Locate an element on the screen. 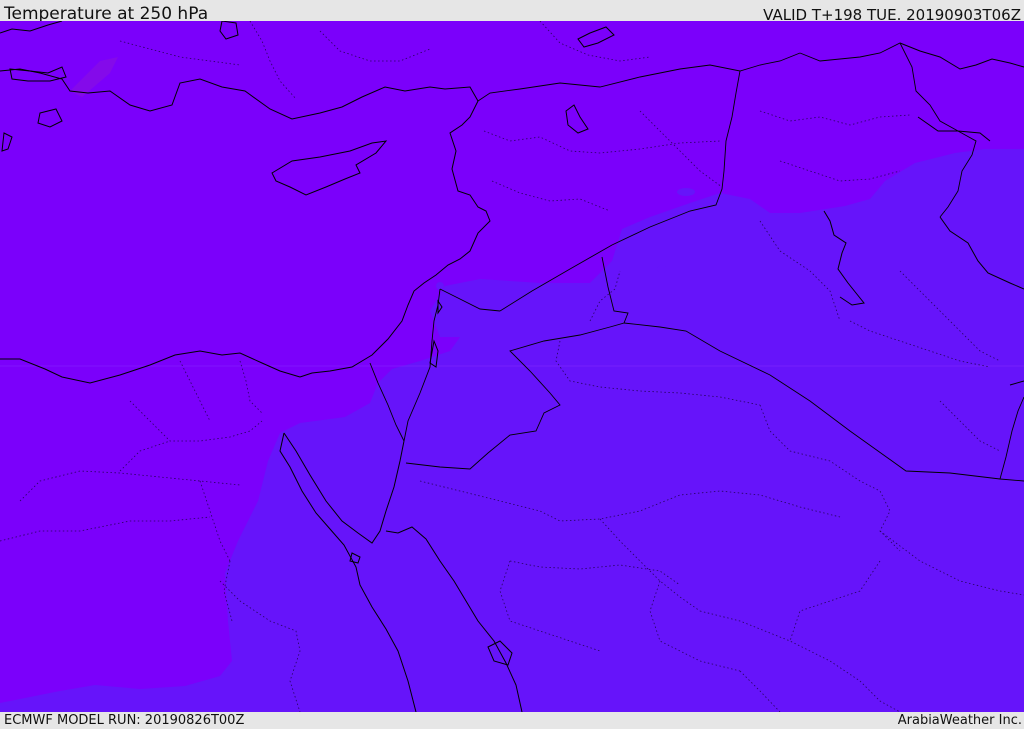 This screenshot has width=1024, height=729. model-run-label: ECMWF MODEL RUN: 20190826T00Z is located at coordinates (124, 720).